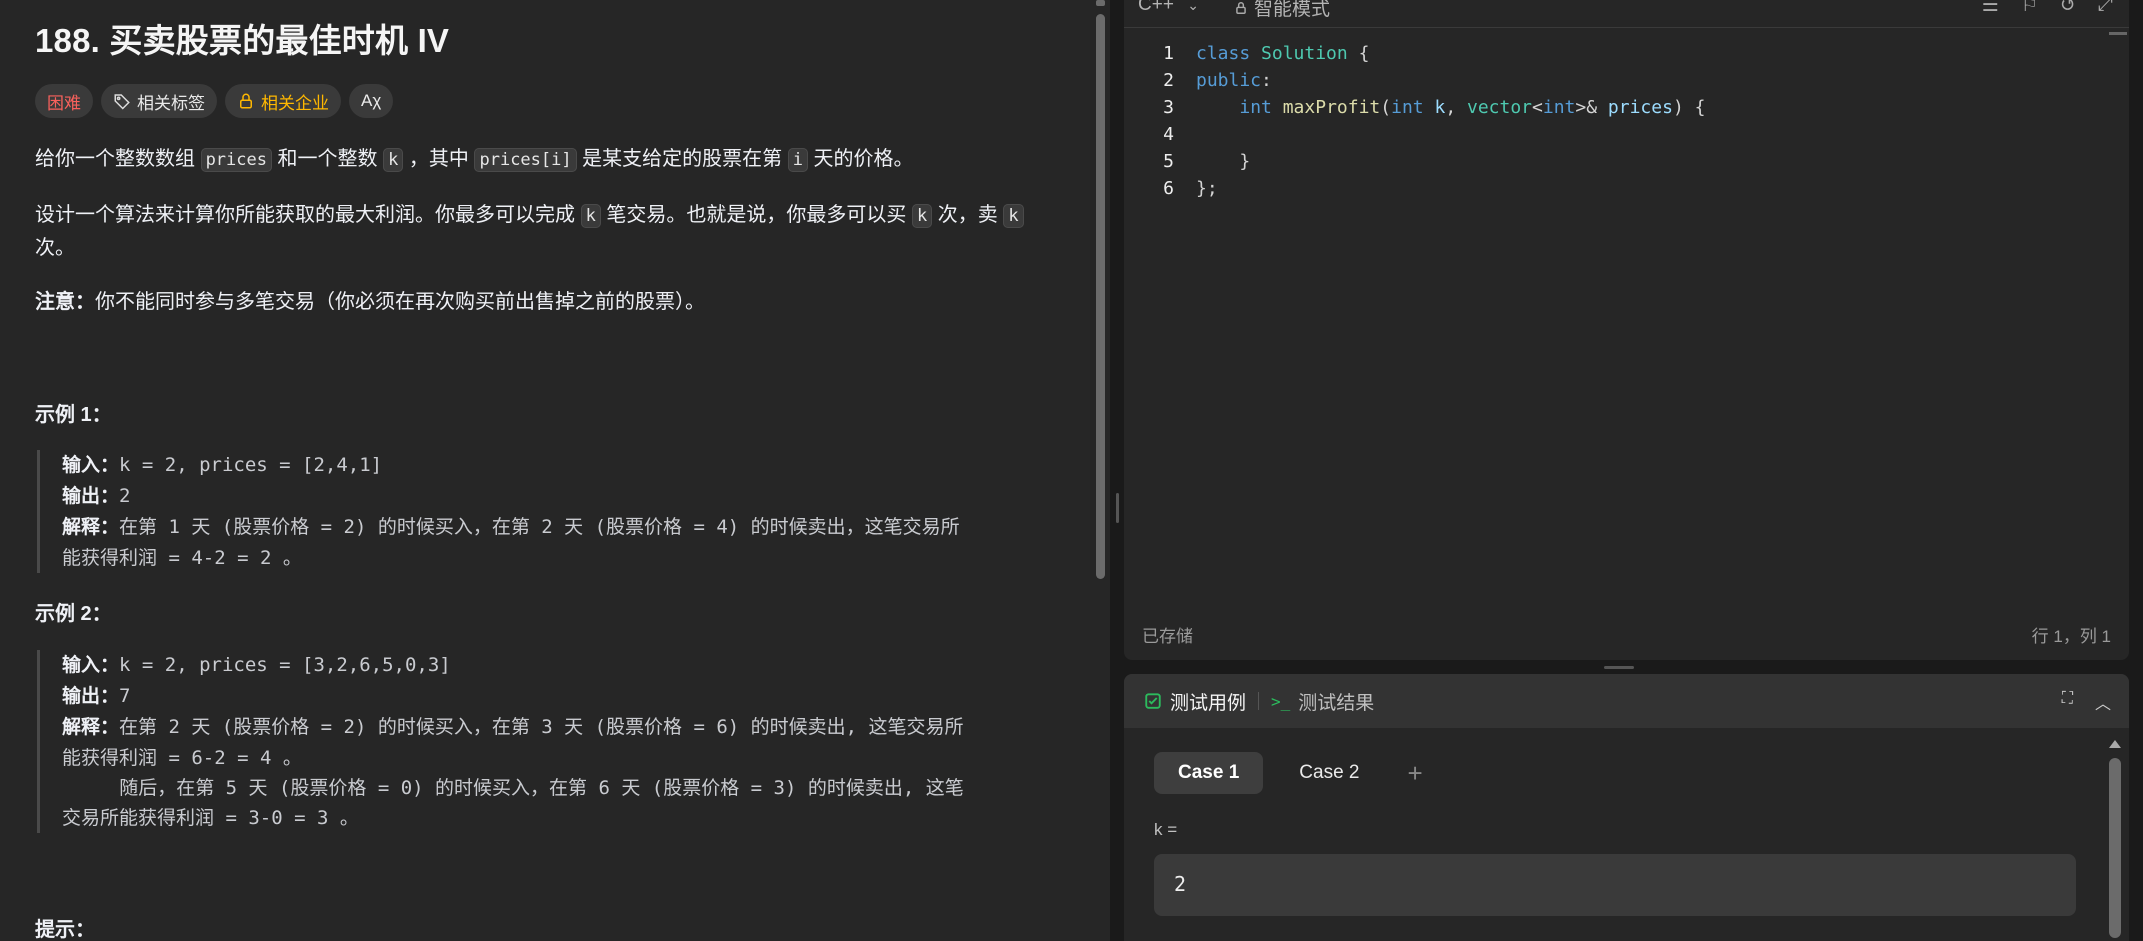 The height and width of the screenshot is (941, 2143). Describe the element at coordinates (1266, 53) in the screenshot. I see `code-line: 1 class Solution {` at that location.